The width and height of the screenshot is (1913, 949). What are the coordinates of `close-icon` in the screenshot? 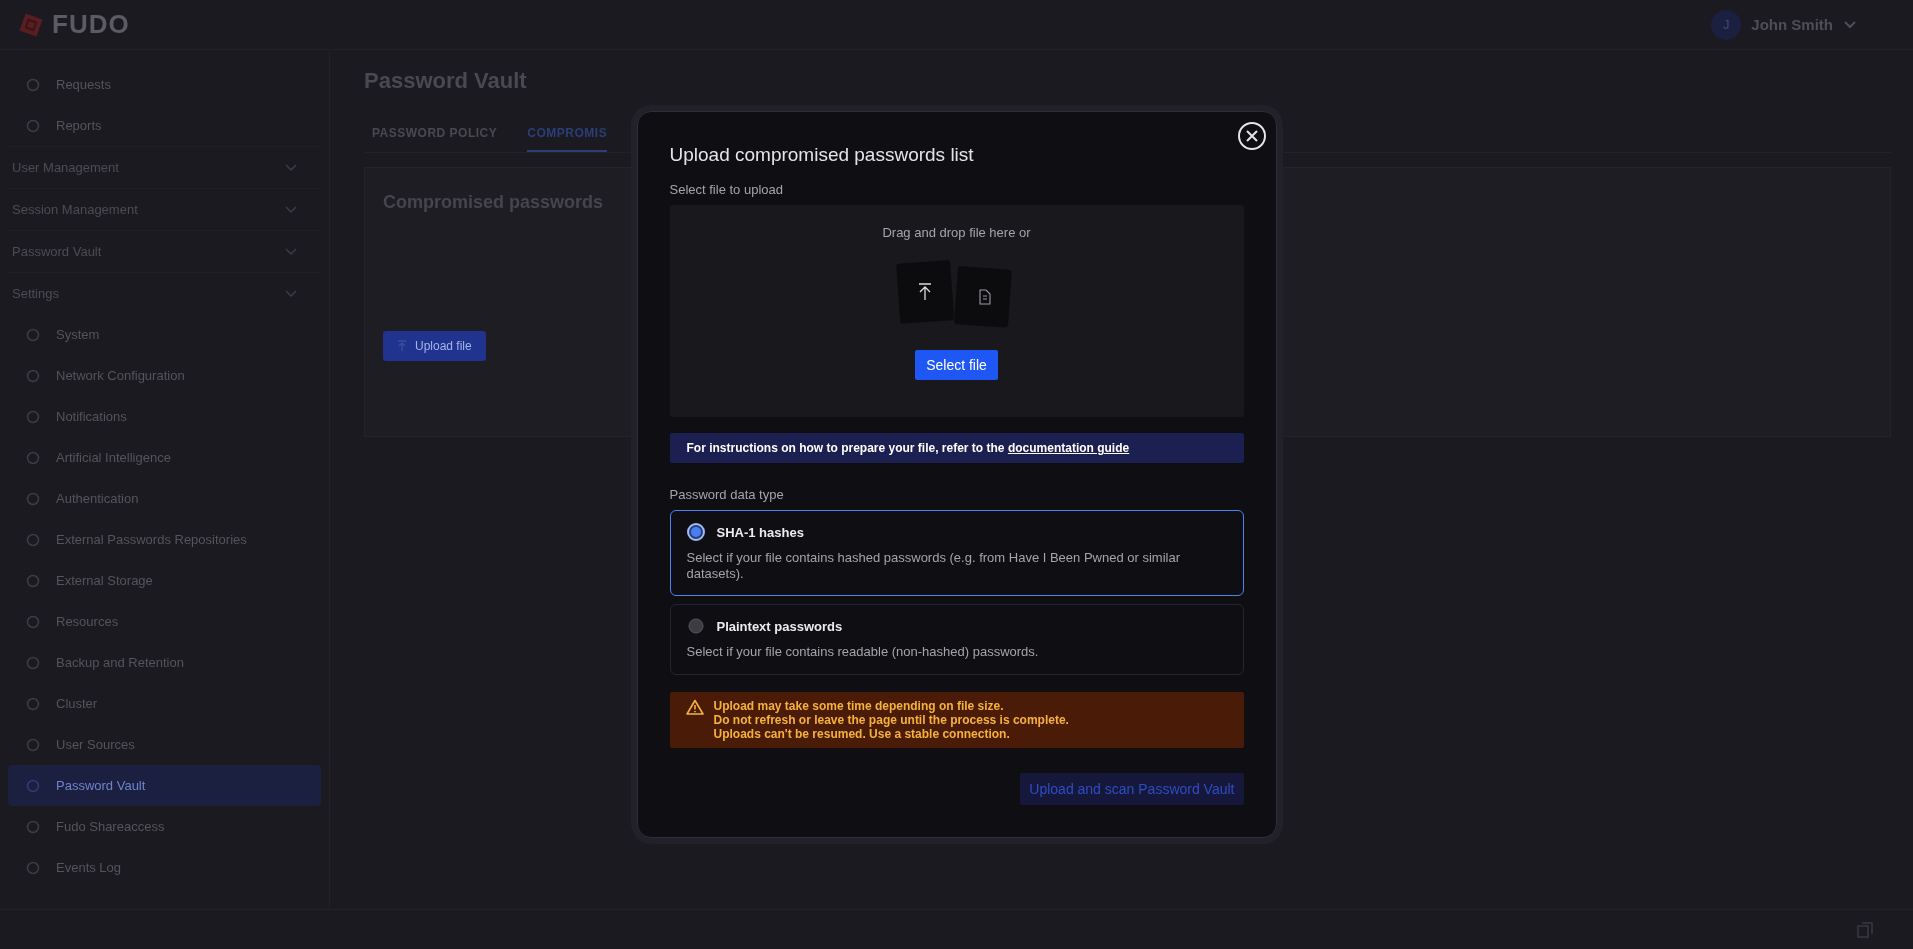 It's located at (1251, 136).